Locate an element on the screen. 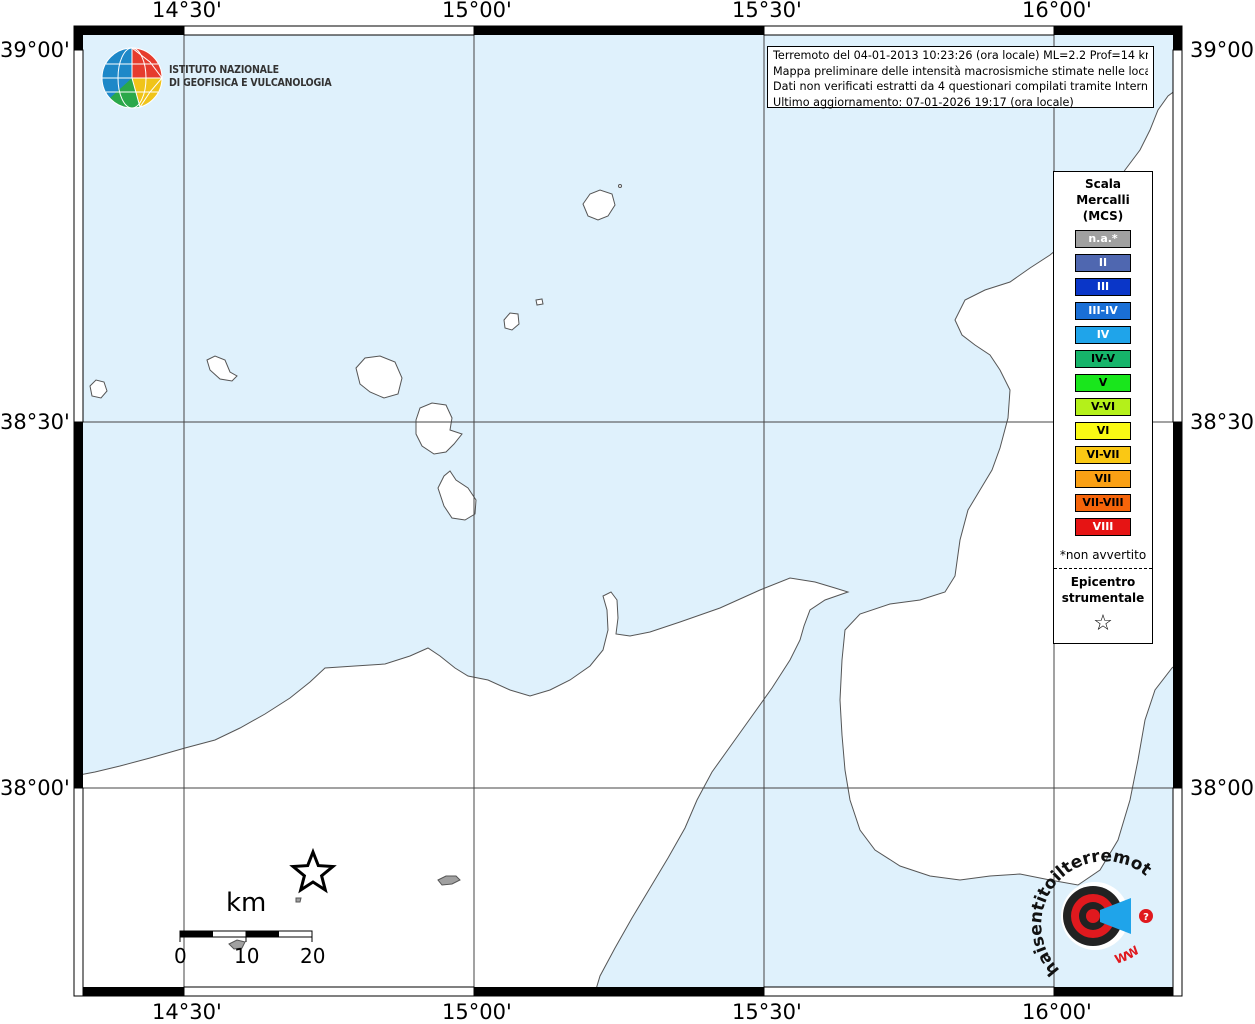 This screenshot has height=1024, width=1255. legend-intensity-swatch: n.a.* is located at coordinates (1103, 239).